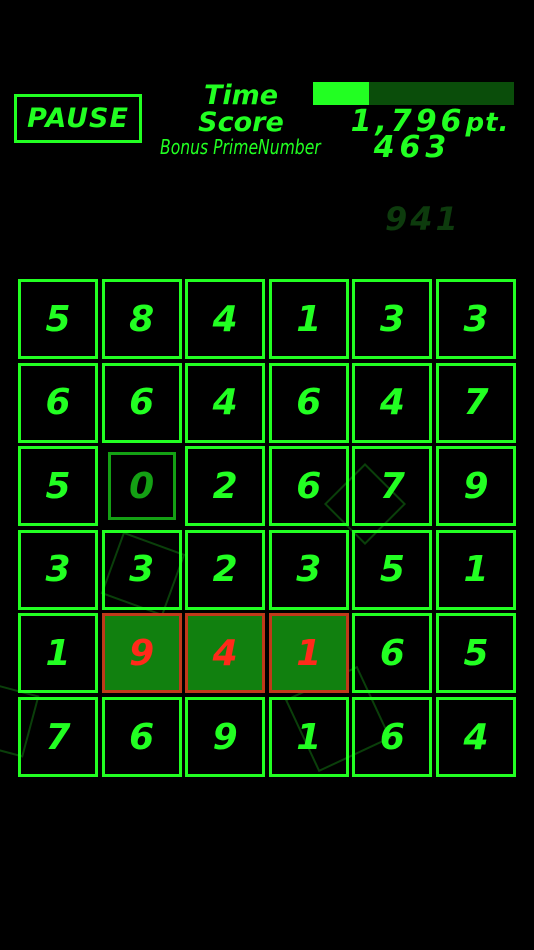 This screenshot has height=950, width=534. What do you see at coordinates (78, 118) in the screenshot?
I see `pause-button: PAUSE` at bounding box center [78, 118].